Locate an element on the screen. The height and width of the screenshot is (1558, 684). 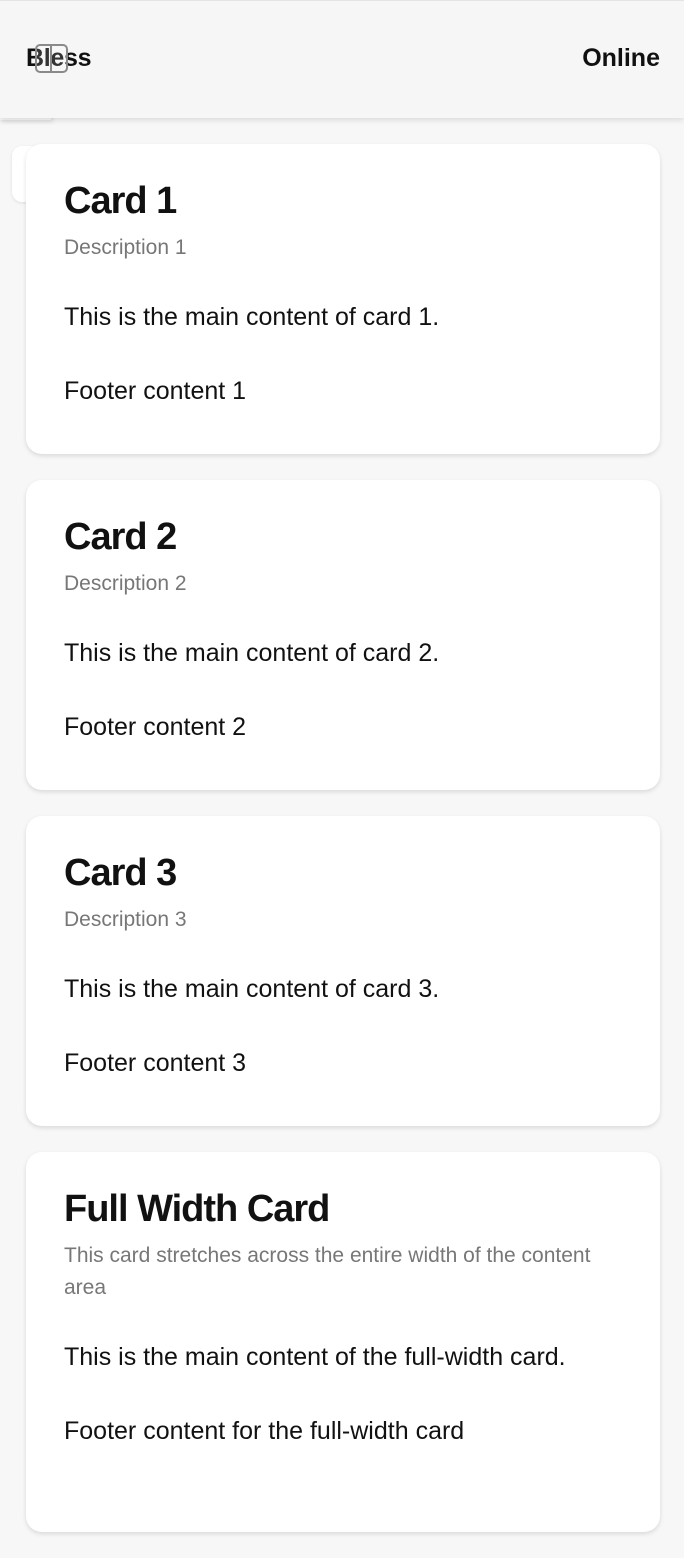
card-content: This is the main content of card 1. is located at coordinates (252, 317).